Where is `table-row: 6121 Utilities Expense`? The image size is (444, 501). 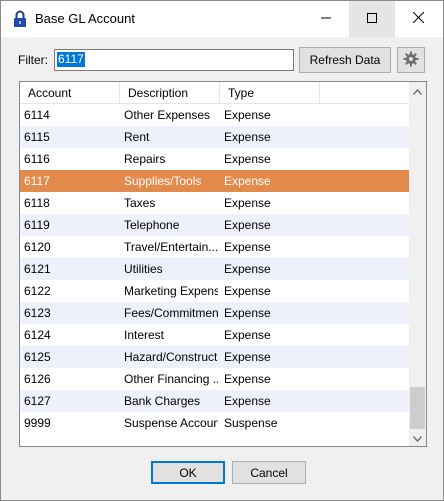
table-row: 6121 Utilities Expense is located at coordinates (214, 269).